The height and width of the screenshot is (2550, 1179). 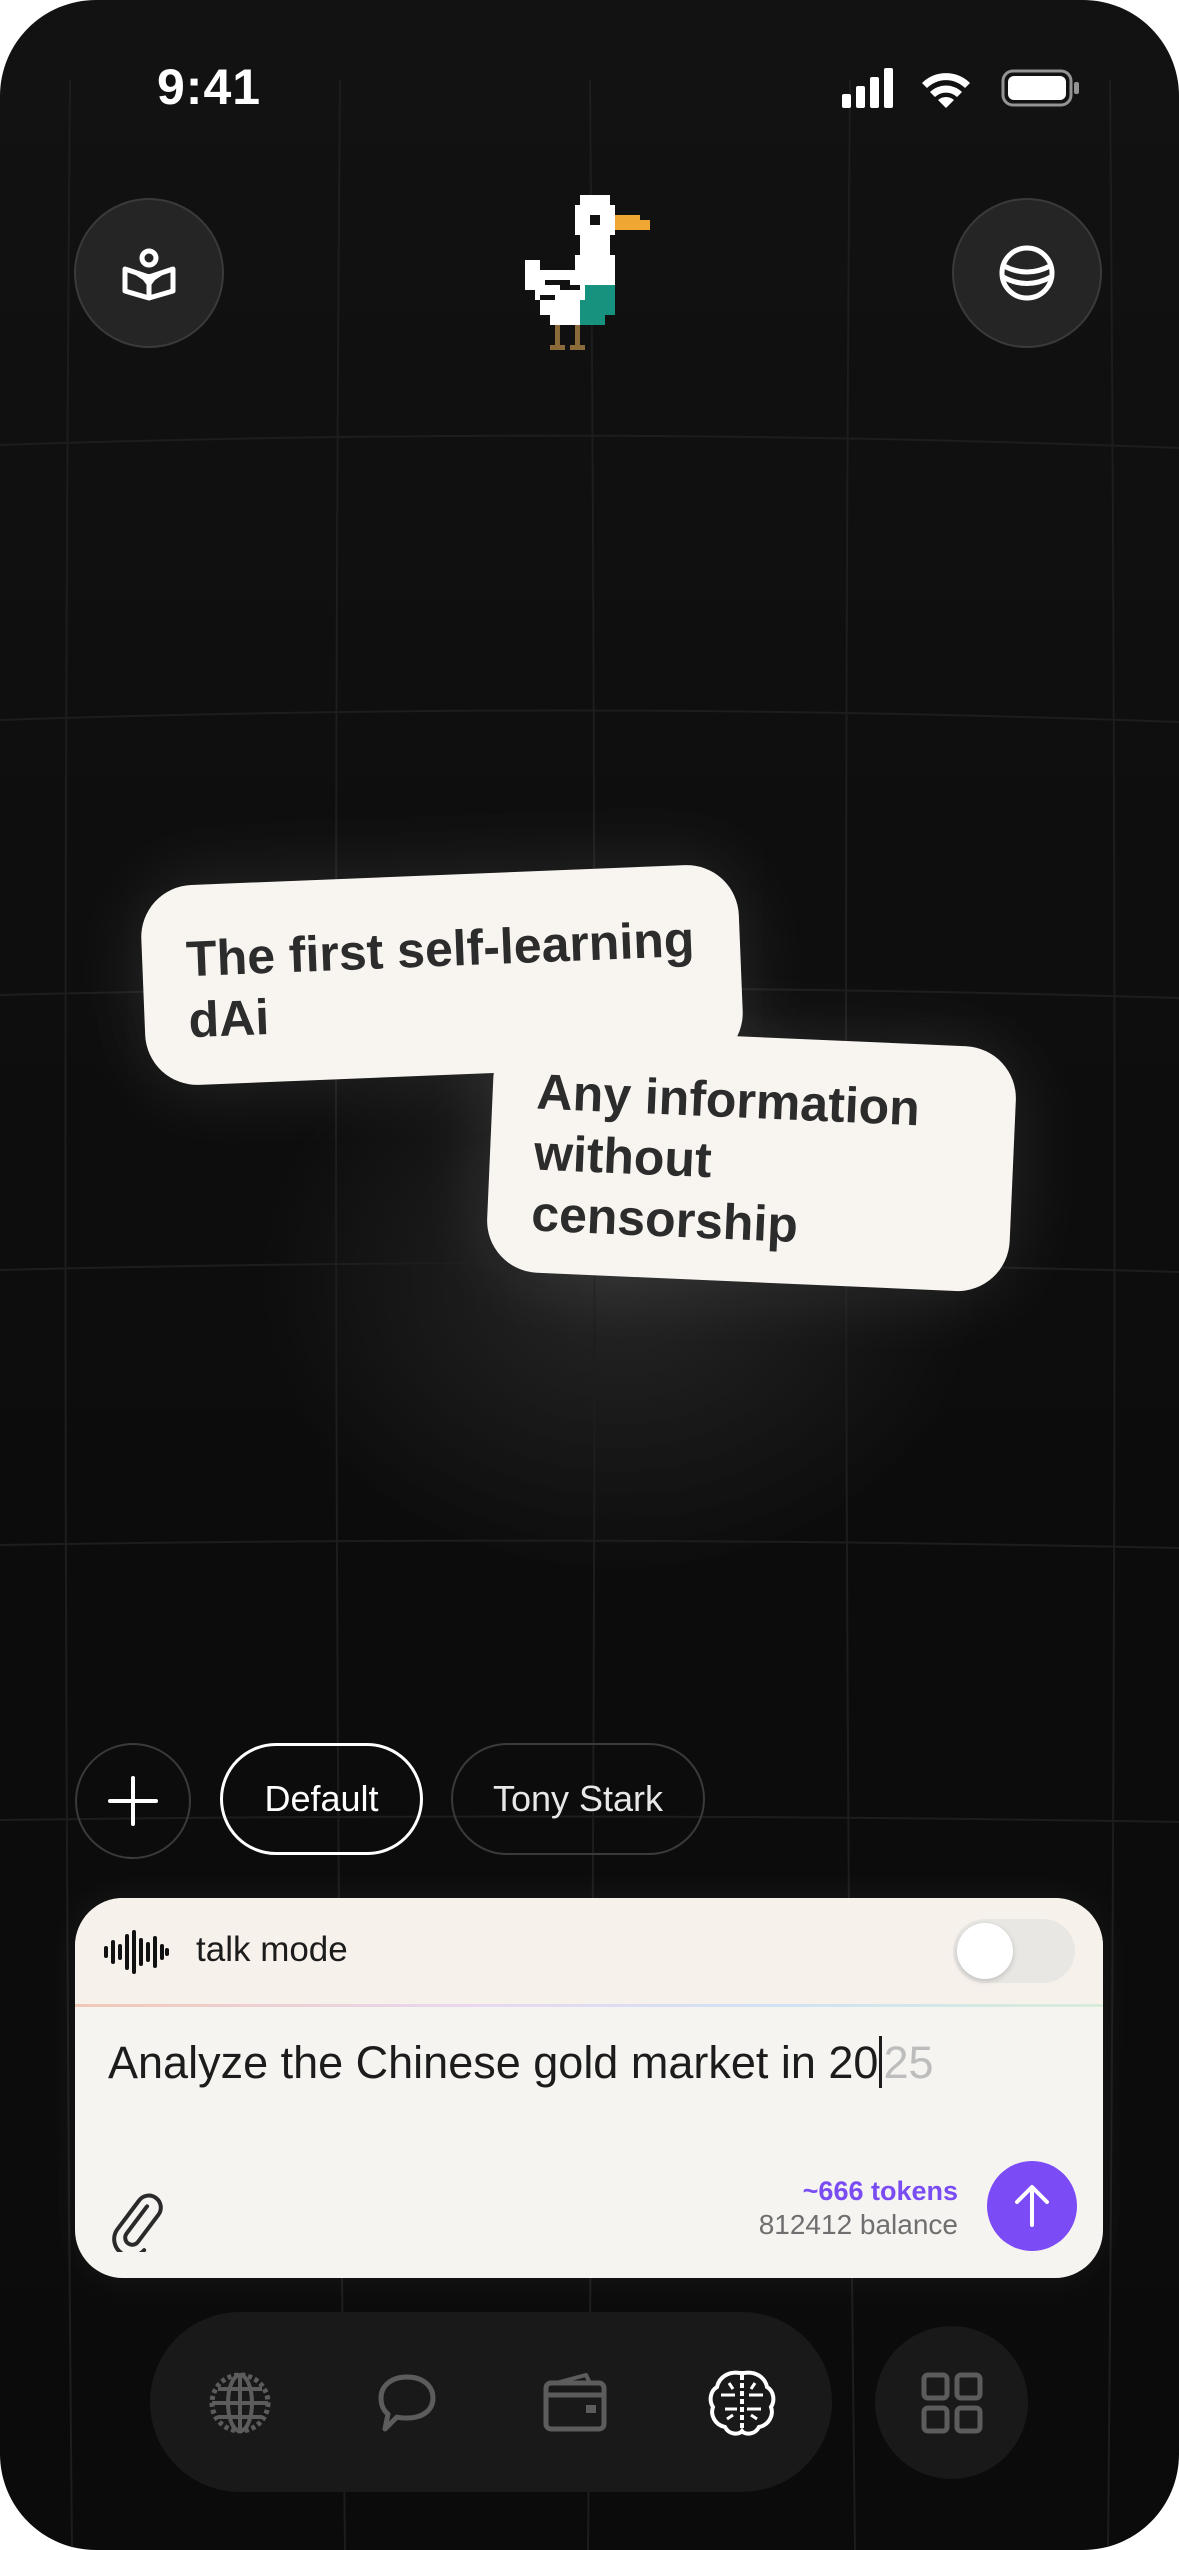 I want to click on pixel-duck-logo, so click(x=585, y=272).